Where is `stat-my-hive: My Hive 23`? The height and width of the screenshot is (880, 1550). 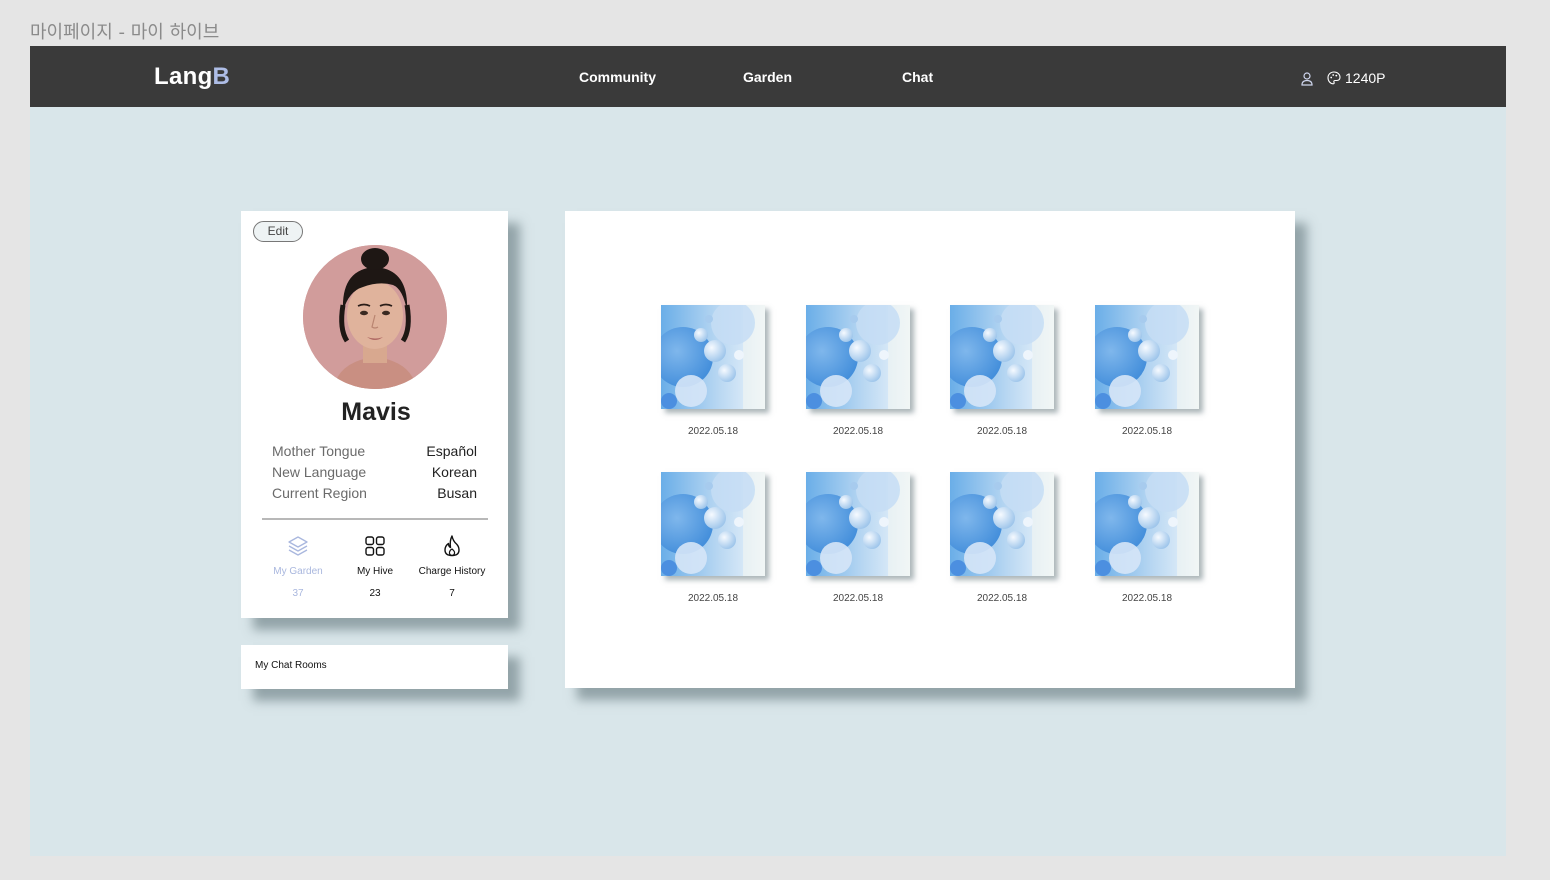 stat-my-hive: My Hive 23 is located at coordinates (375, 566).